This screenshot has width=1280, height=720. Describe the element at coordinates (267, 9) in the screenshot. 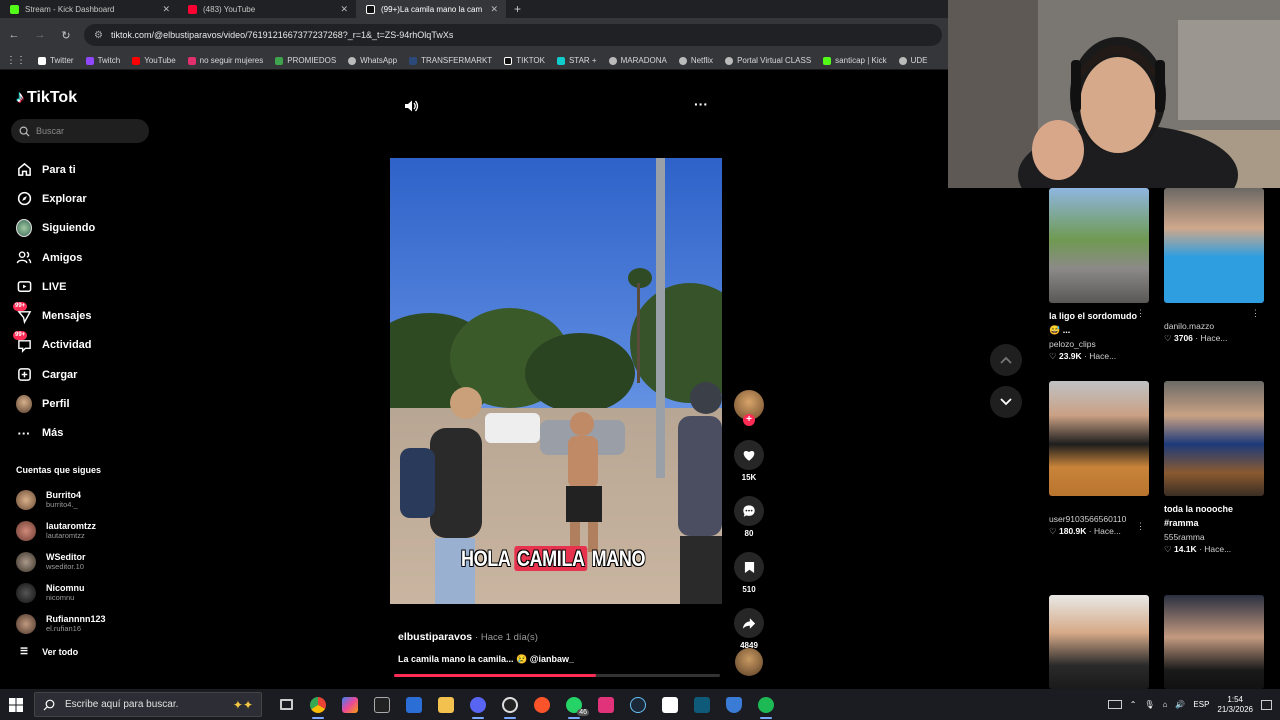

I see `tab-youtube: (483) YouTube ✕` at that location.